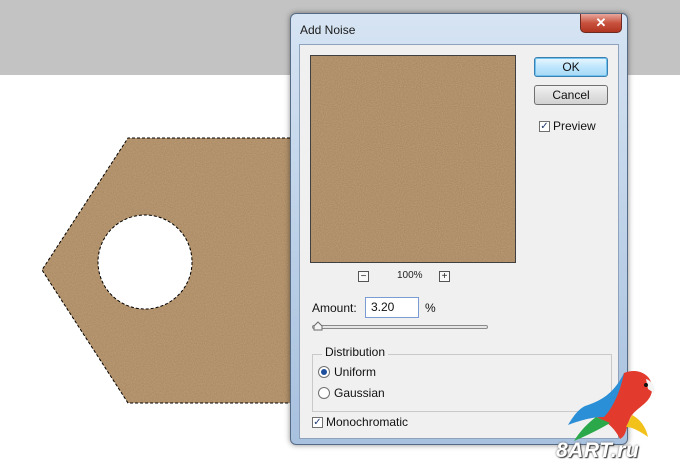 Image resolution: width=680 pixels, height=472 pixels. What do you see at coordinates (611, 406) in the screenshot?
I see `parrot-icon` at bounding box center [611, 406].